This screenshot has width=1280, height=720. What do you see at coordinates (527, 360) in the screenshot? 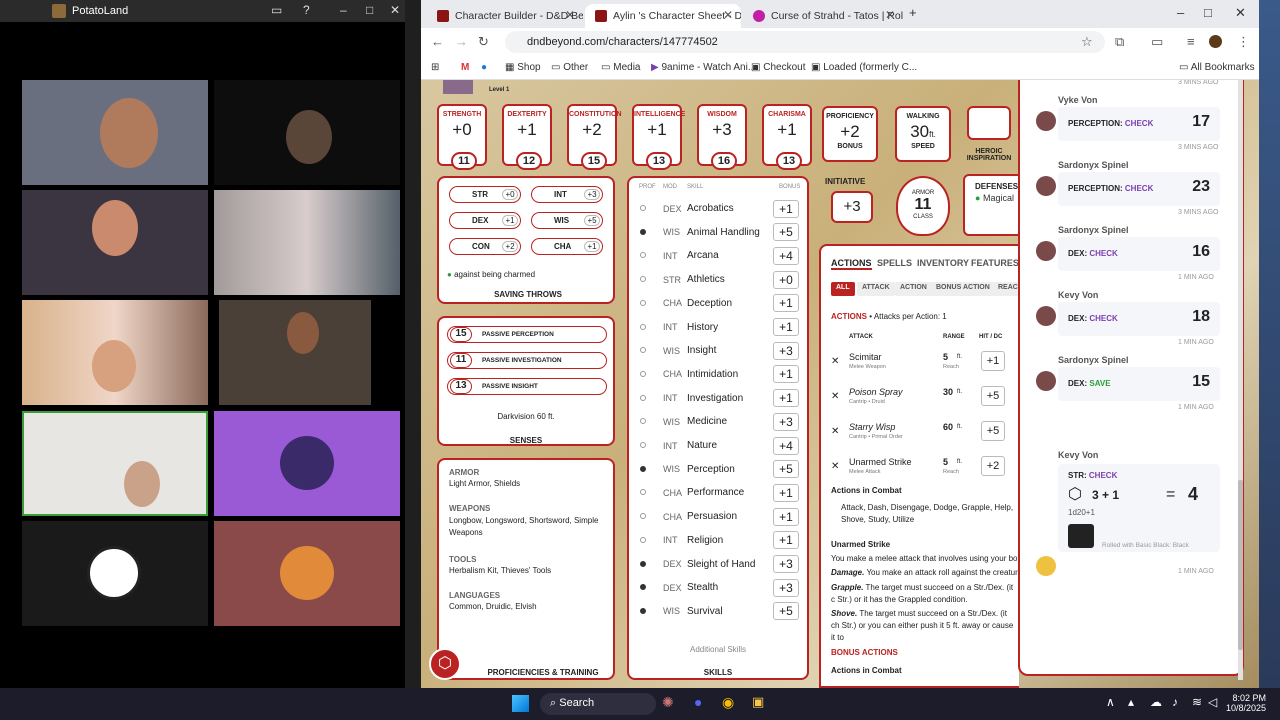
I see `passive-sense: 11 PASSIVE INVESTIGATION` at bounding box center [527, 360].